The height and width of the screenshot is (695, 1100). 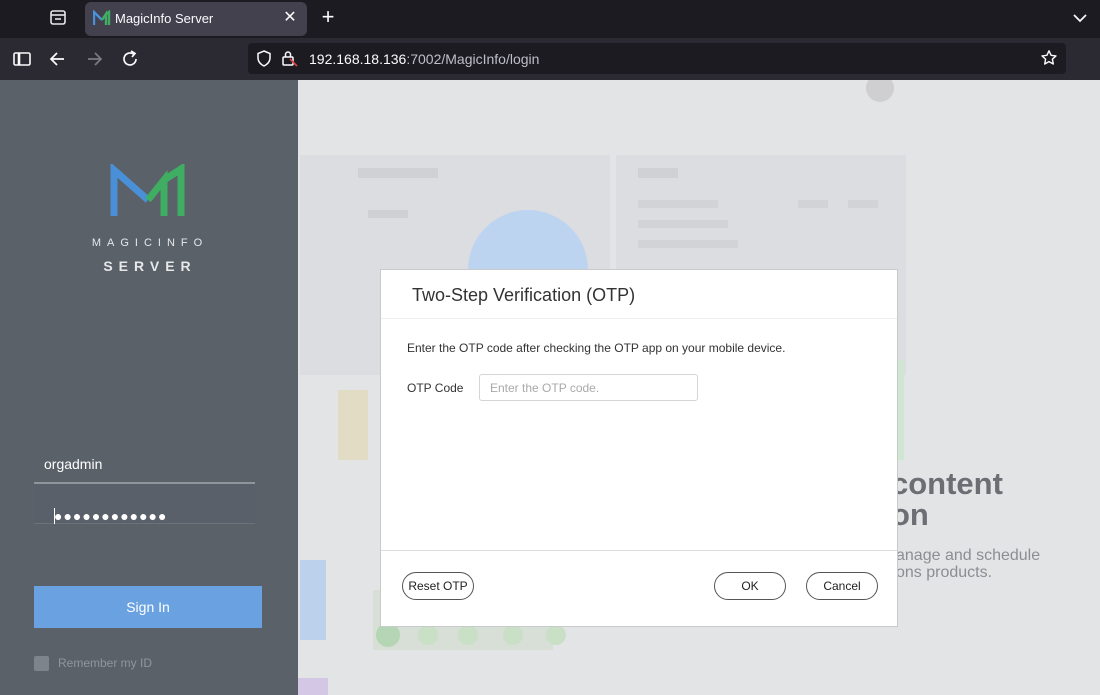 What do you see at coordinates (968, 555) in the screenshot?
I see `background-subtext-1: anage and schedule` at bounding box center [968, 555].